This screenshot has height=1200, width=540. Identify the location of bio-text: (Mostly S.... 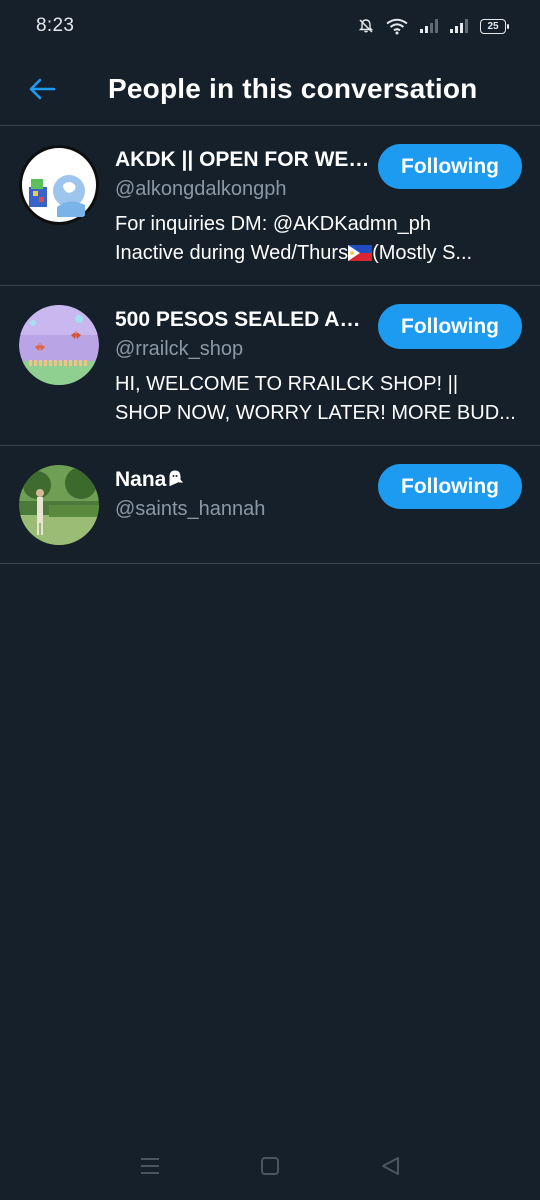
(422, 253).